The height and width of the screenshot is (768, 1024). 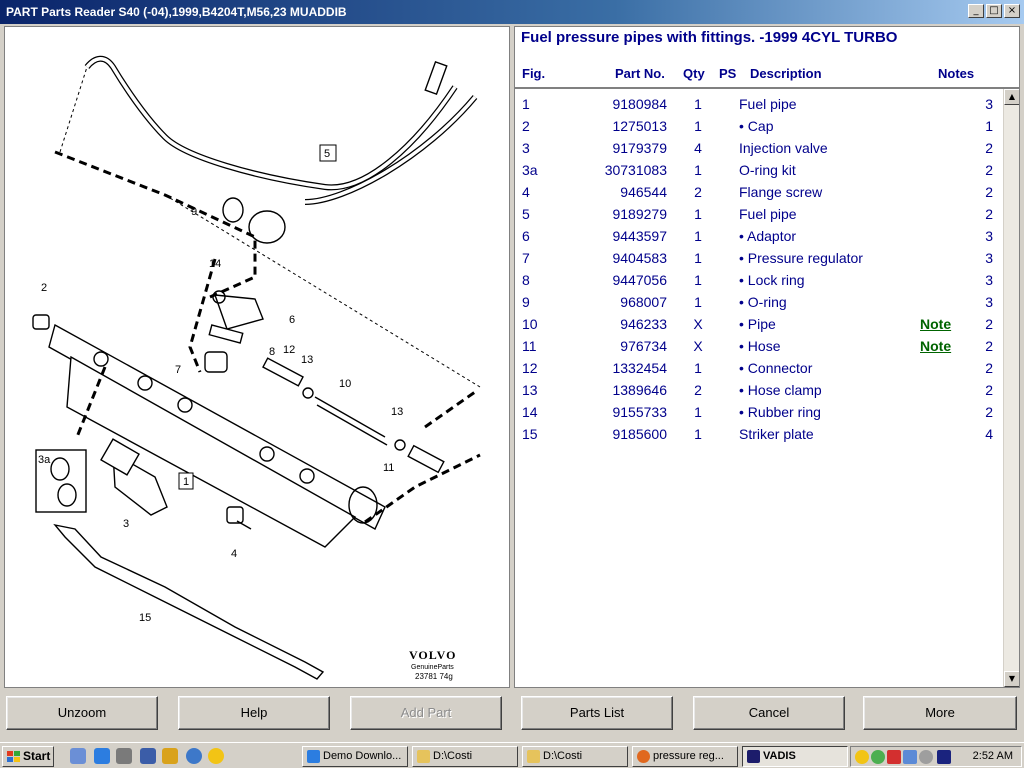 I want to click on callout-14: 14, so click(x=215, y=264).